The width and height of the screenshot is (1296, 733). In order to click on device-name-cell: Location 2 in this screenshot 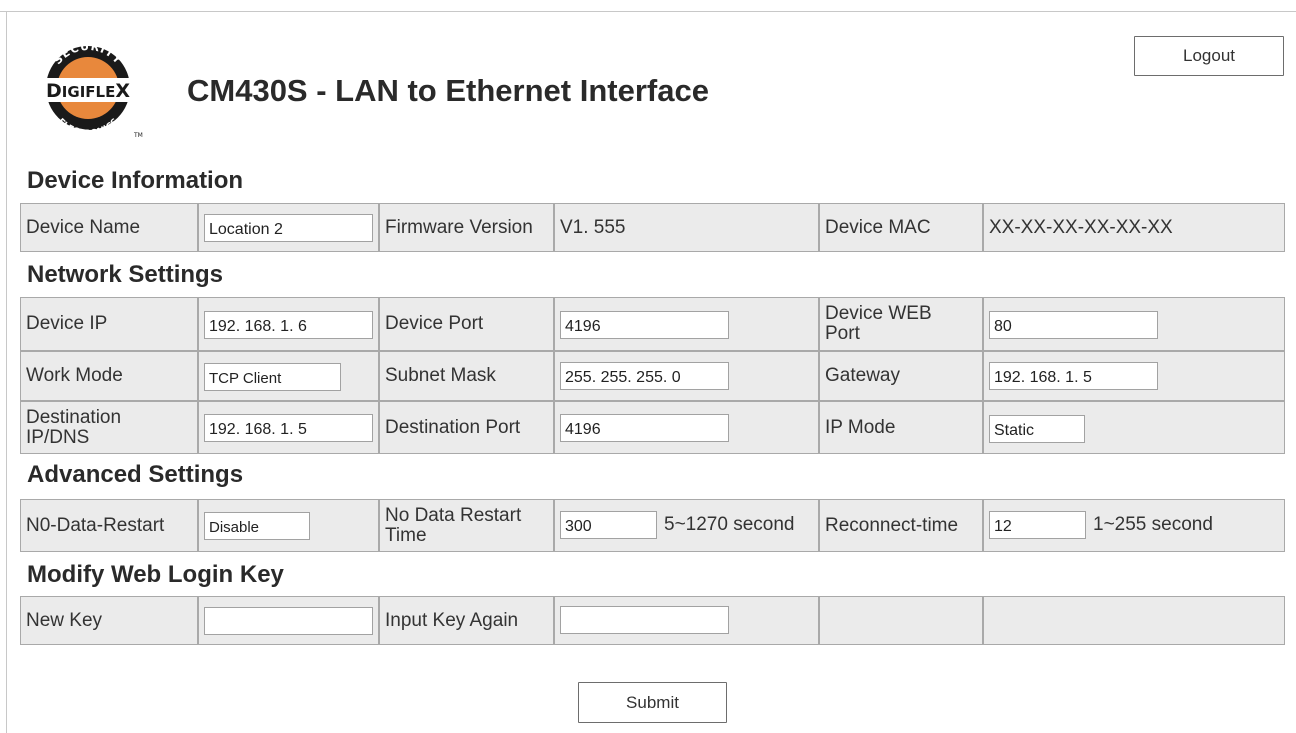, I will do `click(288, 227)`.